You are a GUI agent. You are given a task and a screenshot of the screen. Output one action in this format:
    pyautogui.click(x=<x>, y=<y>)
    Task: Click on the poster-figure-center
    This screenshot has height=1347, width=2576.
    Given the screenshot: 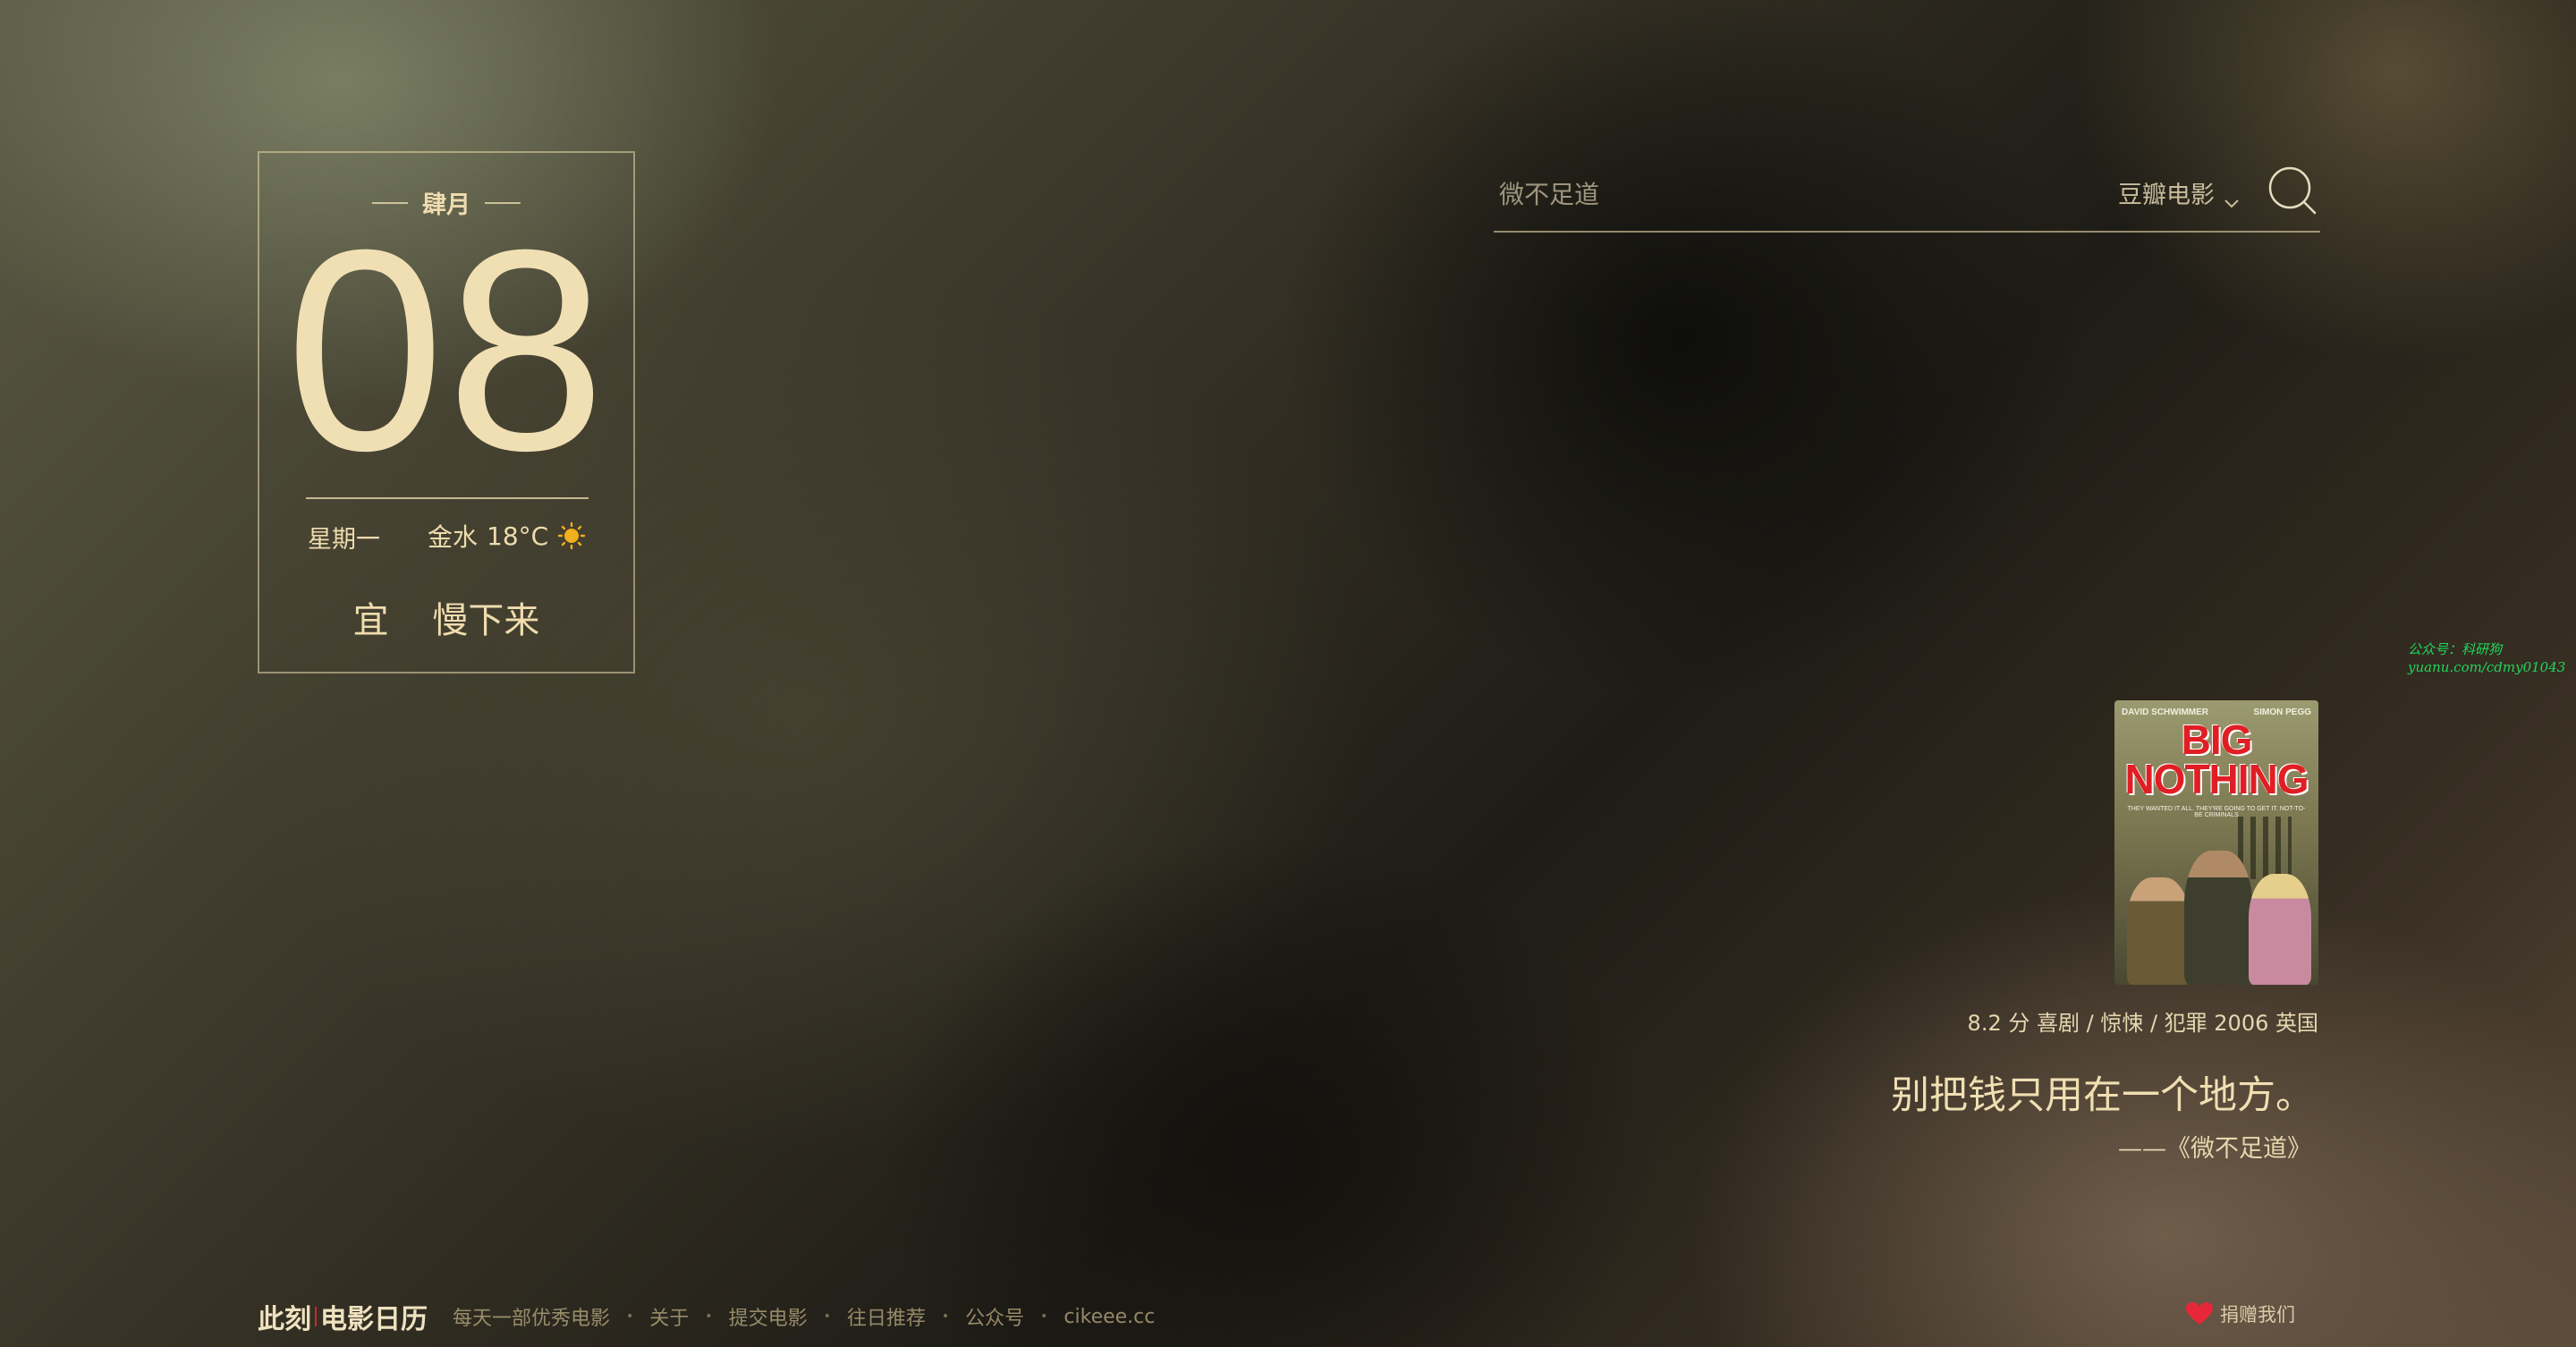 What is the action you would take?
    pyautogui.click(x=2218, y=918)
    